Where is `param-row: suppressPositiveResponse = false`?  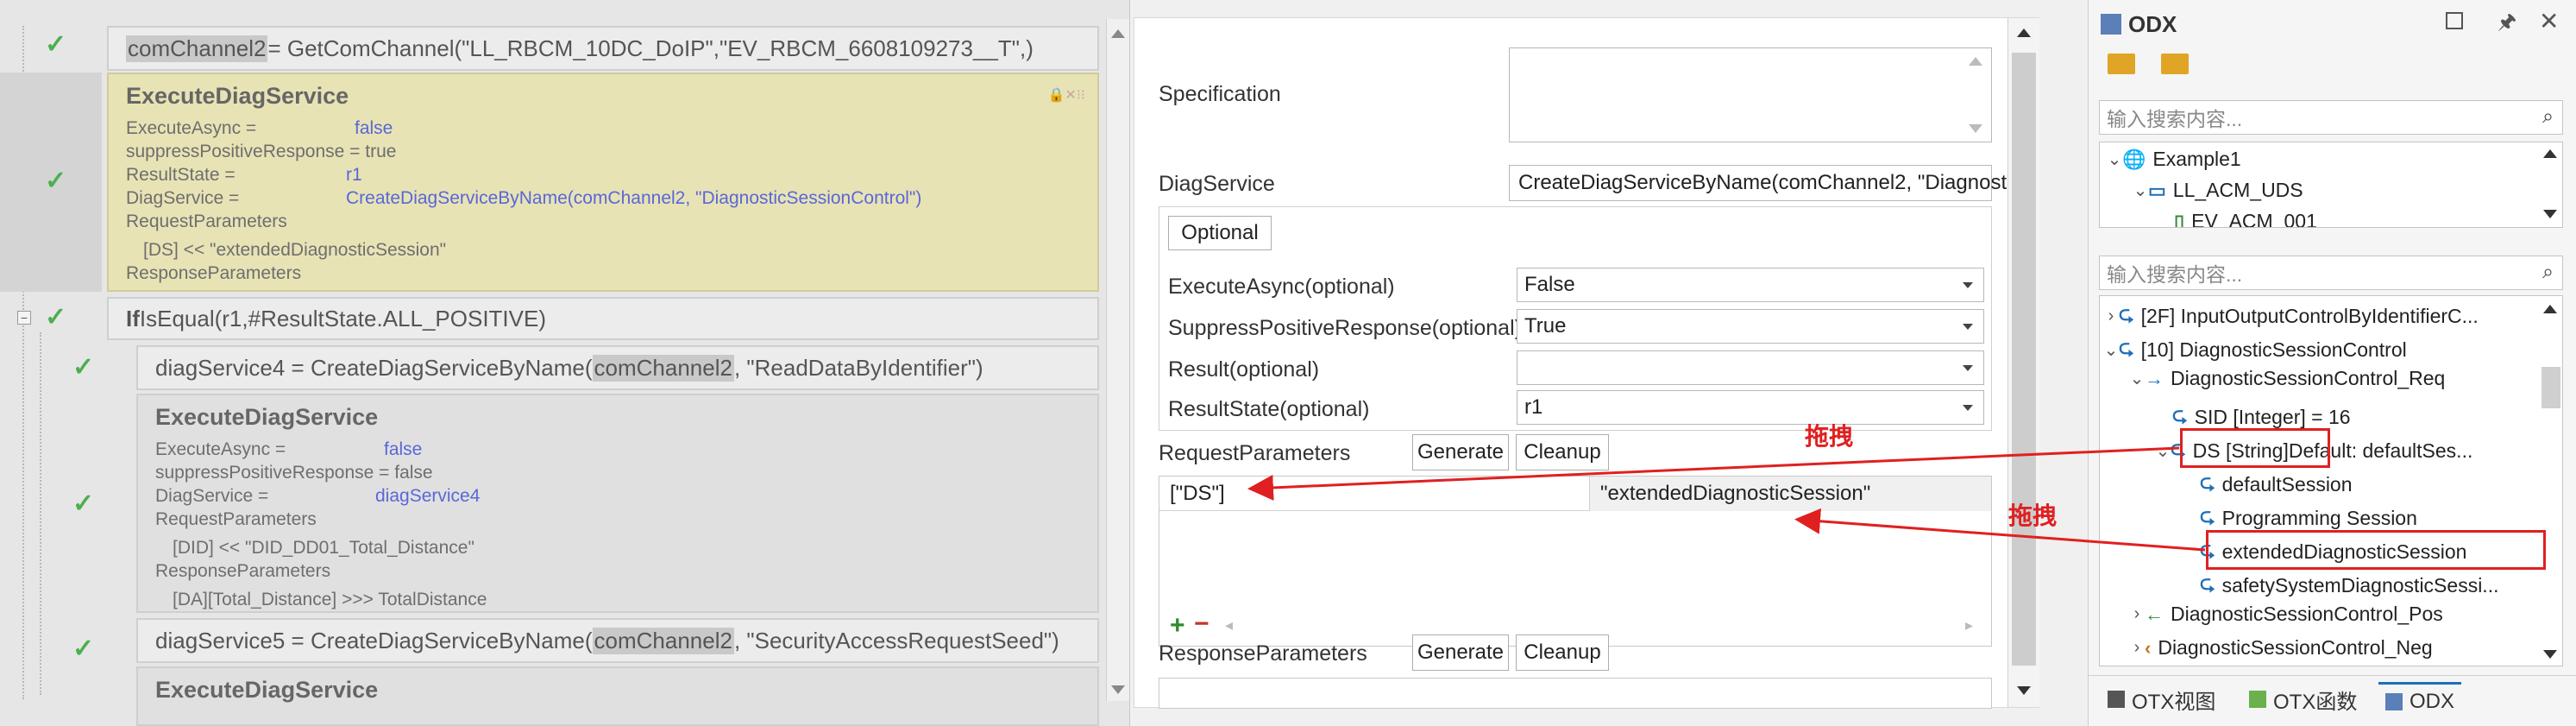 param-row: suppressPositiveResponse = false is located at coordinates (617, 472).